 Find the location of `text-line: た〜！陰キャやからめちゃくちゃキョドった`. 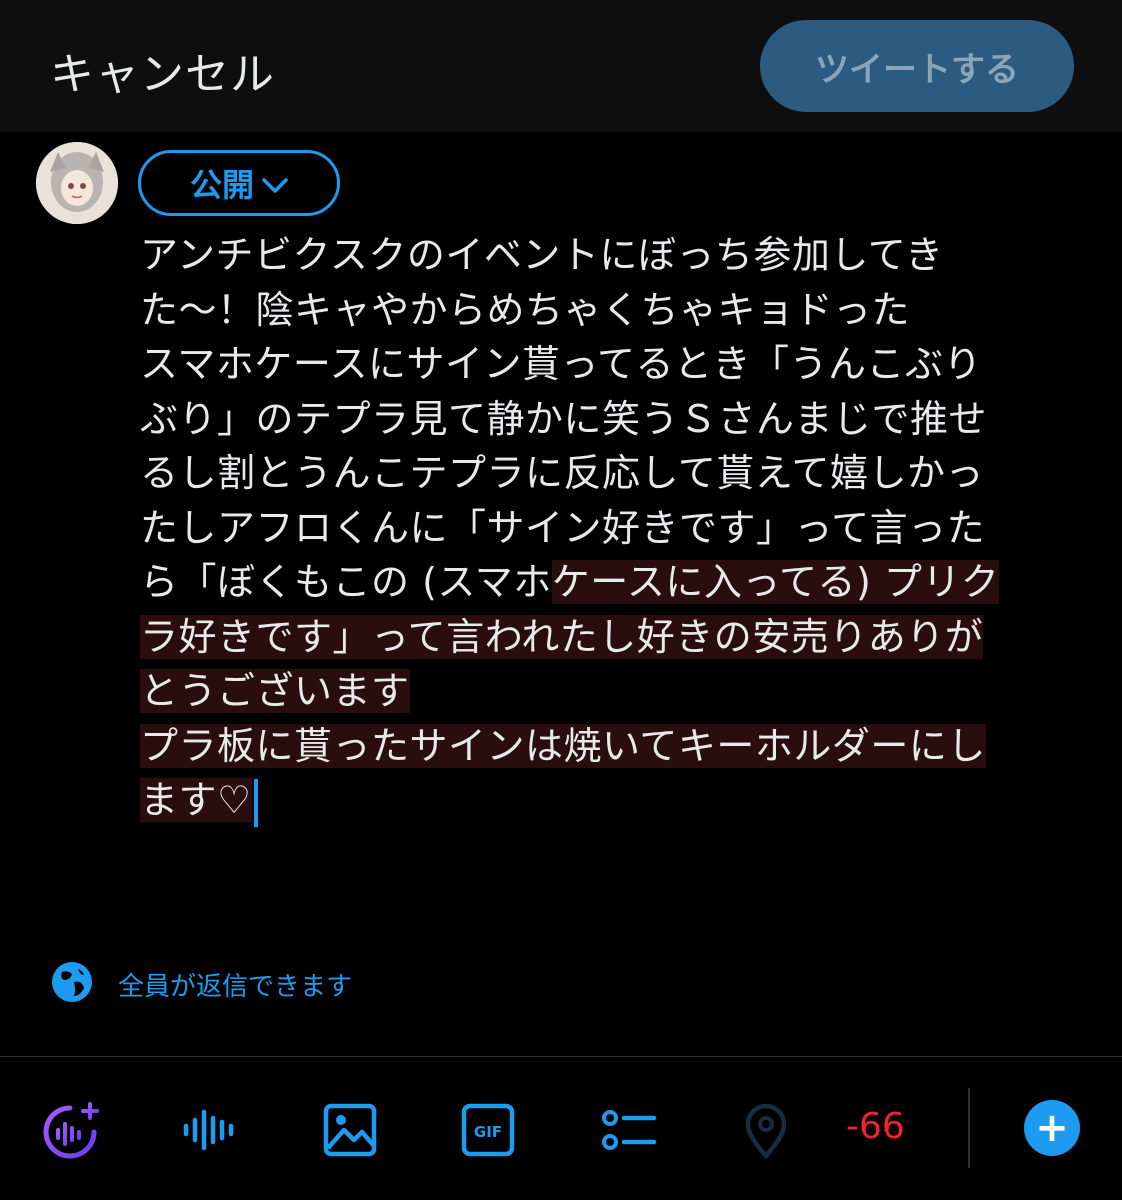

text-line: た〜！陰キャやからめちゃくちゃキョドった is located at coordinates (525, 309).